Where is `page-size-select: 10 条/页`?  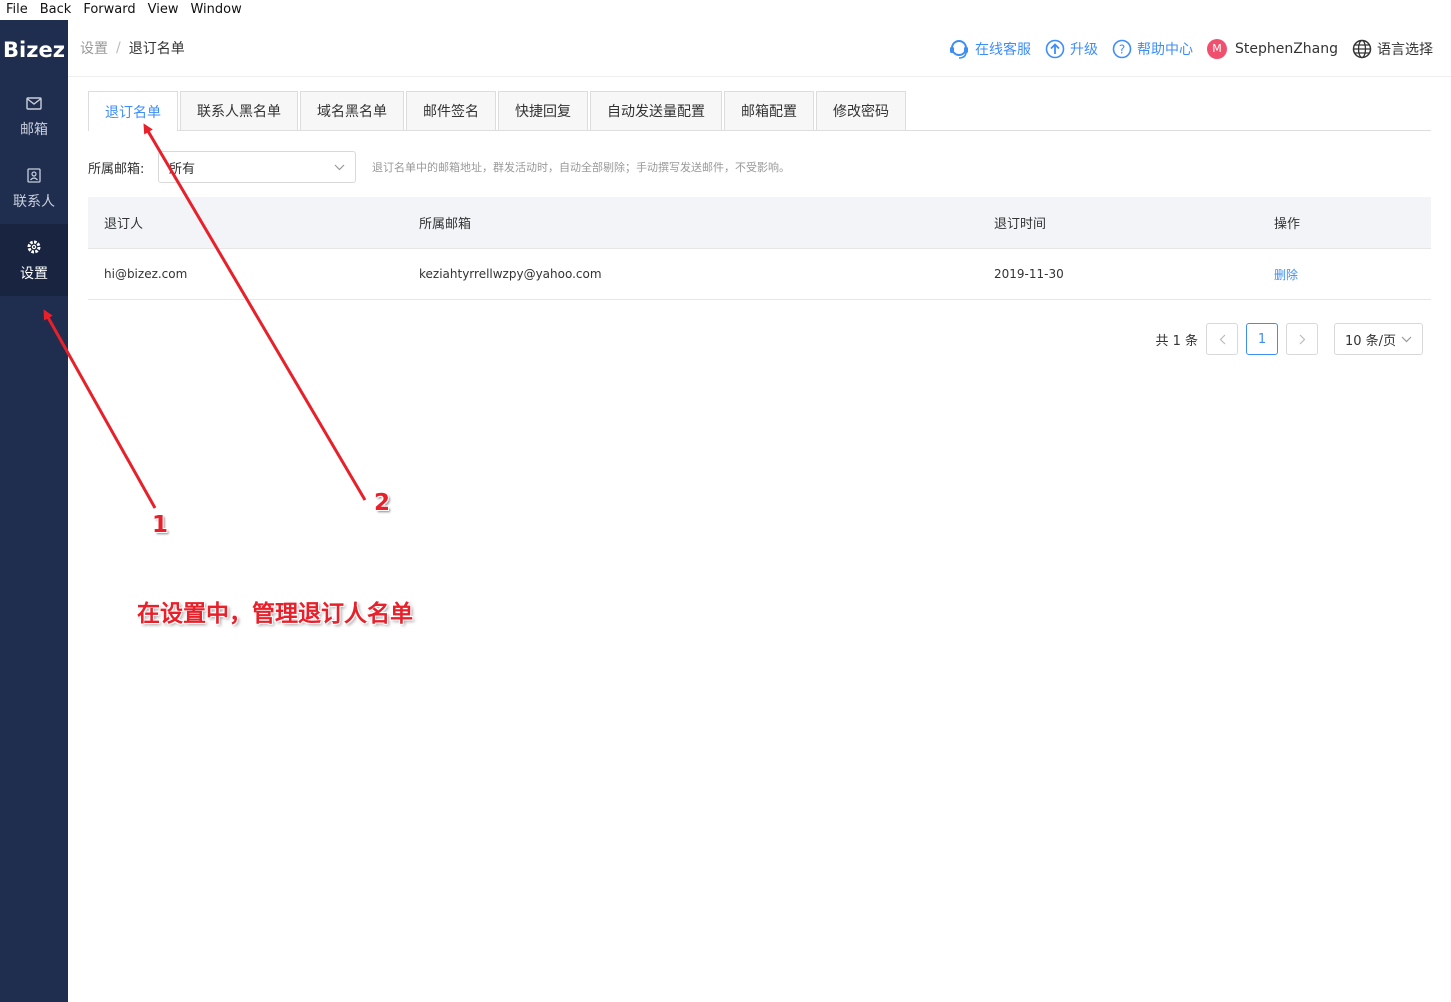 page-size-select: 10 条/页 is located at coordinates (1378, 339).